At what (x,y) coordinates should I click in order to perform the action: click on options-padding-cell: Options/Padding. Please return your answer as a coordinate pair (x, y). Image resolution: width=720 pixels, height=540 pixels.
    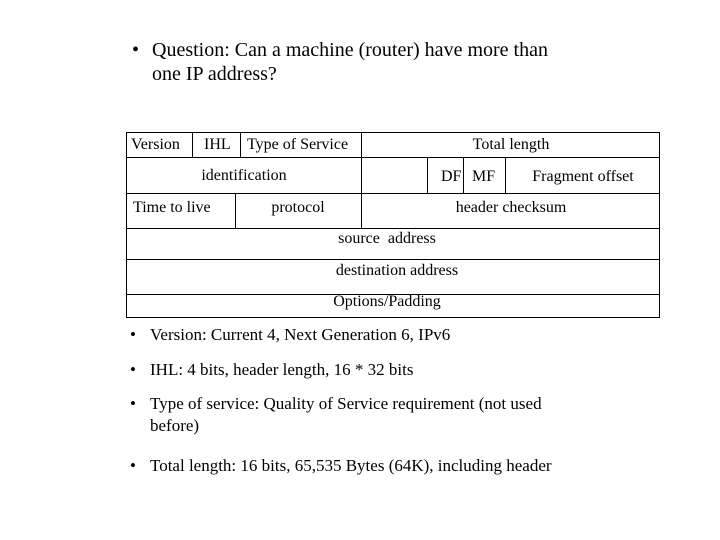
    Looking at the image, I should click on (387, 301).